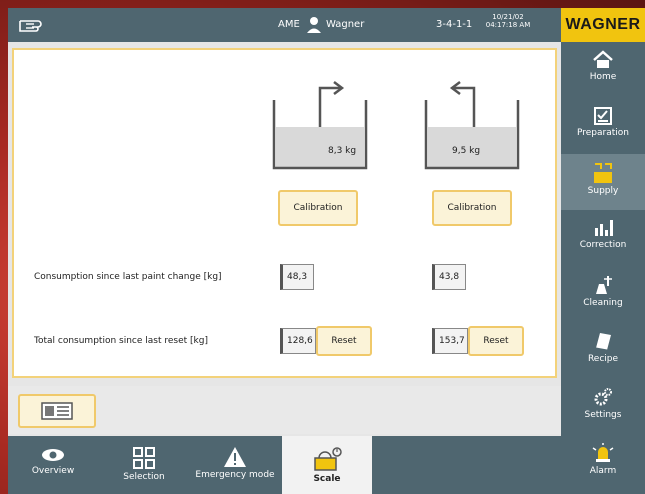 Image resolution: width=645 pixels, height=494 pixels. I want to click on sidebar-item-cleaning: Cleaning, so click(603, 294).